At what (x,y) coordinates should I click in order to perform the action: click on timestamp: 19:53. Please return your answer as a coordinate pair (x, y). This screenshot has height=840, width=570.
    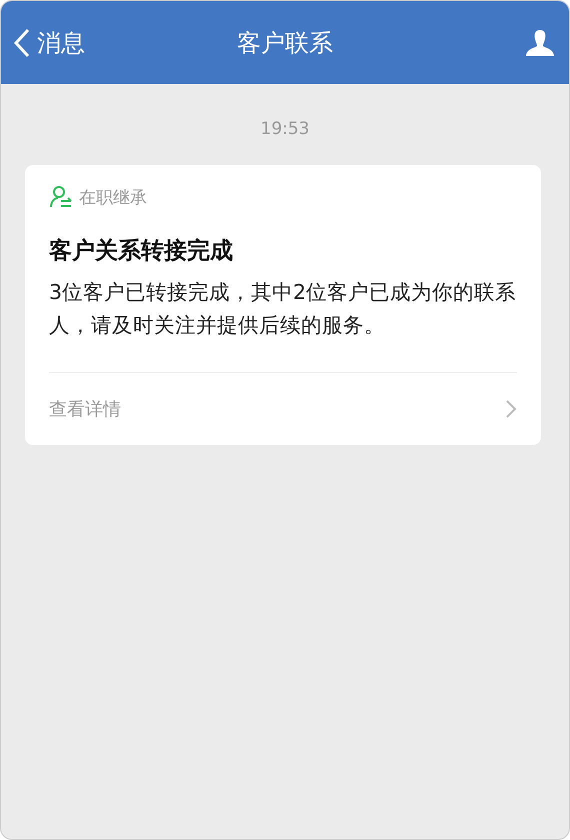
    Looking at the image, I should click on (285, 129).